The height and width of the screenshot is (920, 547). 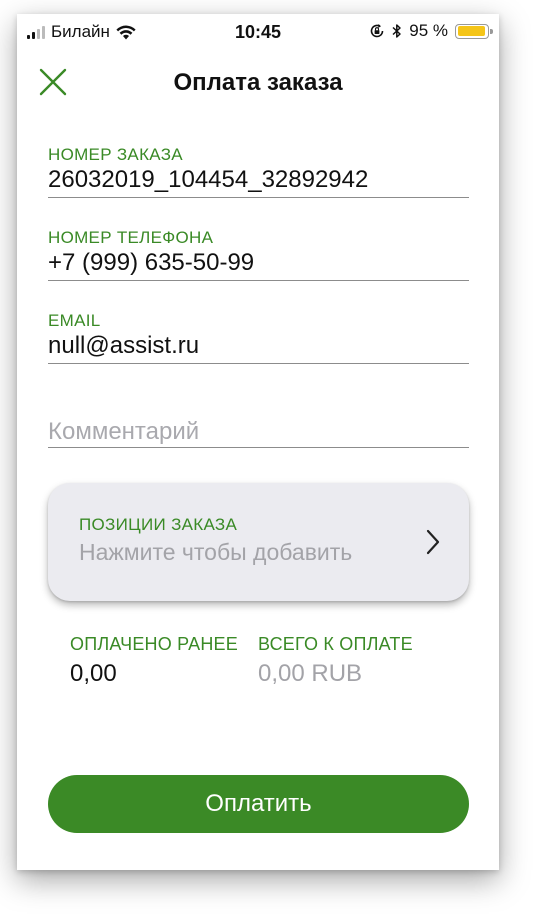 What do you see at coordinates (74, 320) in the screenshot?
I see `email-label: EMAIL` at bounding box center [74, 320].